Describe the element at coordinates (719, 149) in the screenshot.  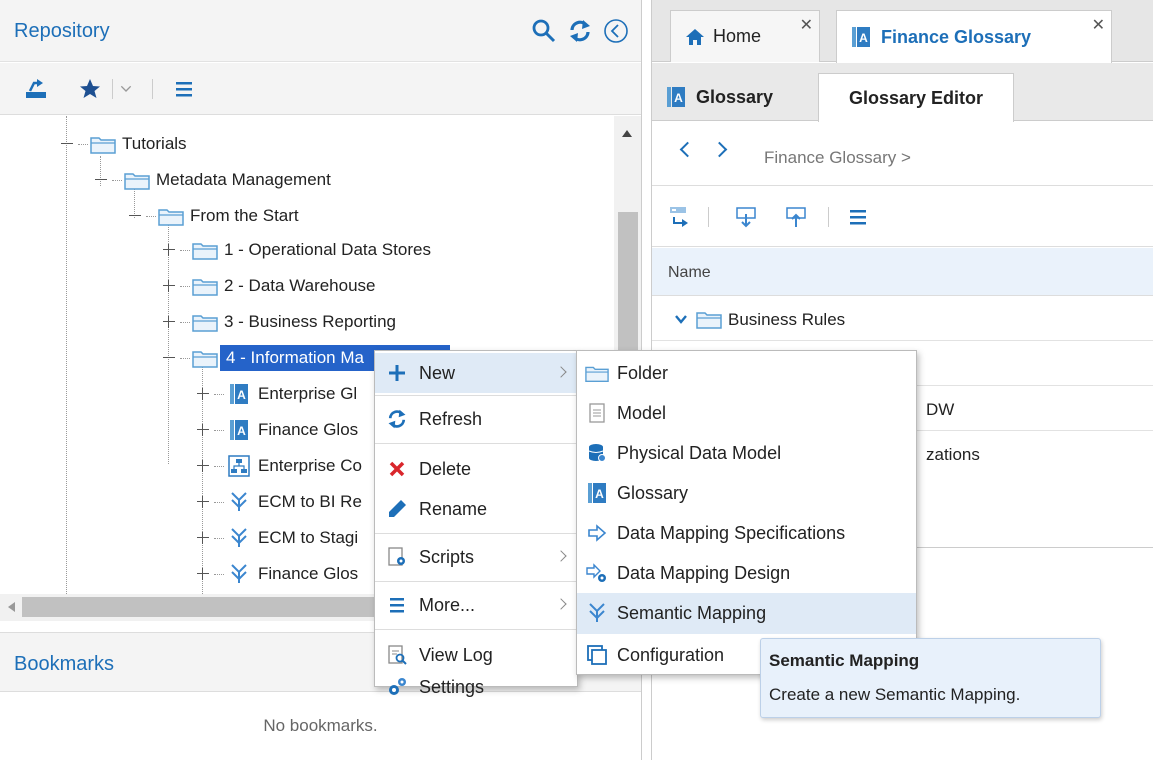
I see `forward-arrow-icon` at that location.